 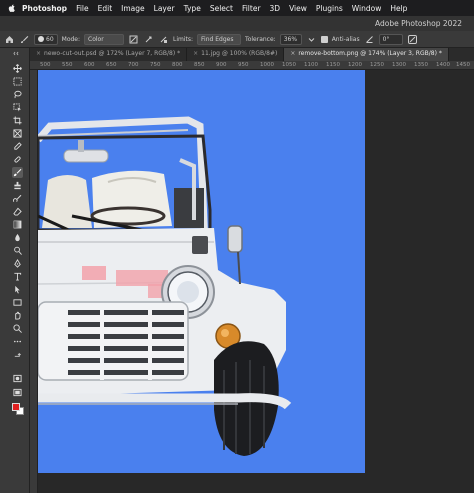 I want to click on frame-tool-icon, so click(x=17, y=133).